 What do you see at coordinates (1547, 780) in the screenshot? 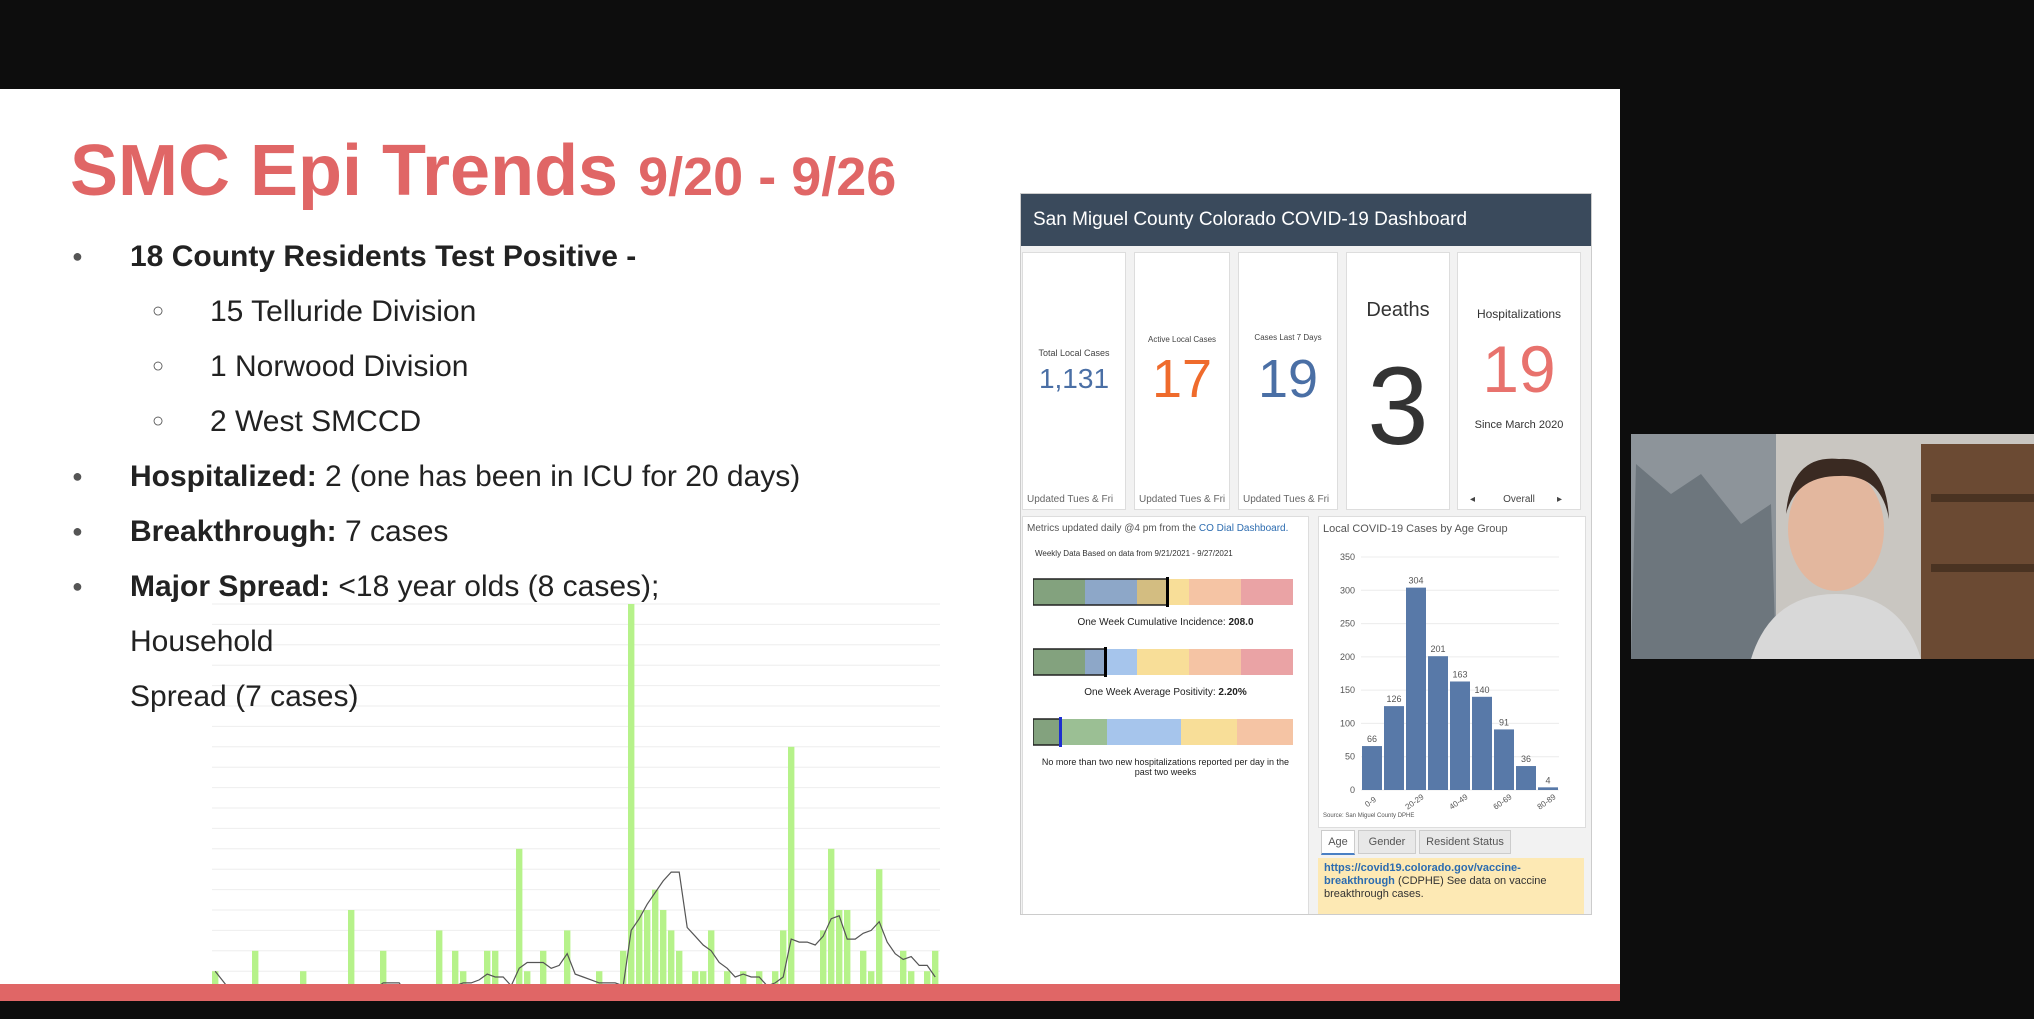
I see `age-data-label: 4` at bounding box center [1547, 780].